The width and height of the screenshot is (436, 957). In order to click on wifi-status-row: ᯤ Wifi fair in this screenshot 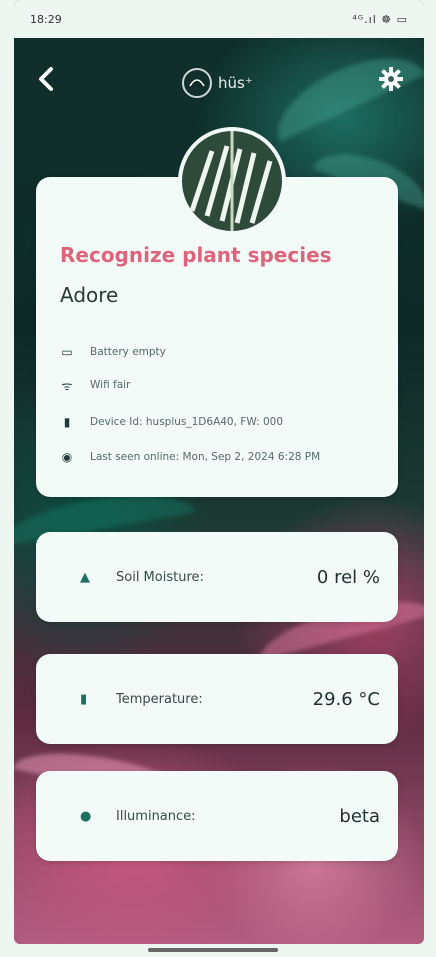, I will do `click(95, 385)`.